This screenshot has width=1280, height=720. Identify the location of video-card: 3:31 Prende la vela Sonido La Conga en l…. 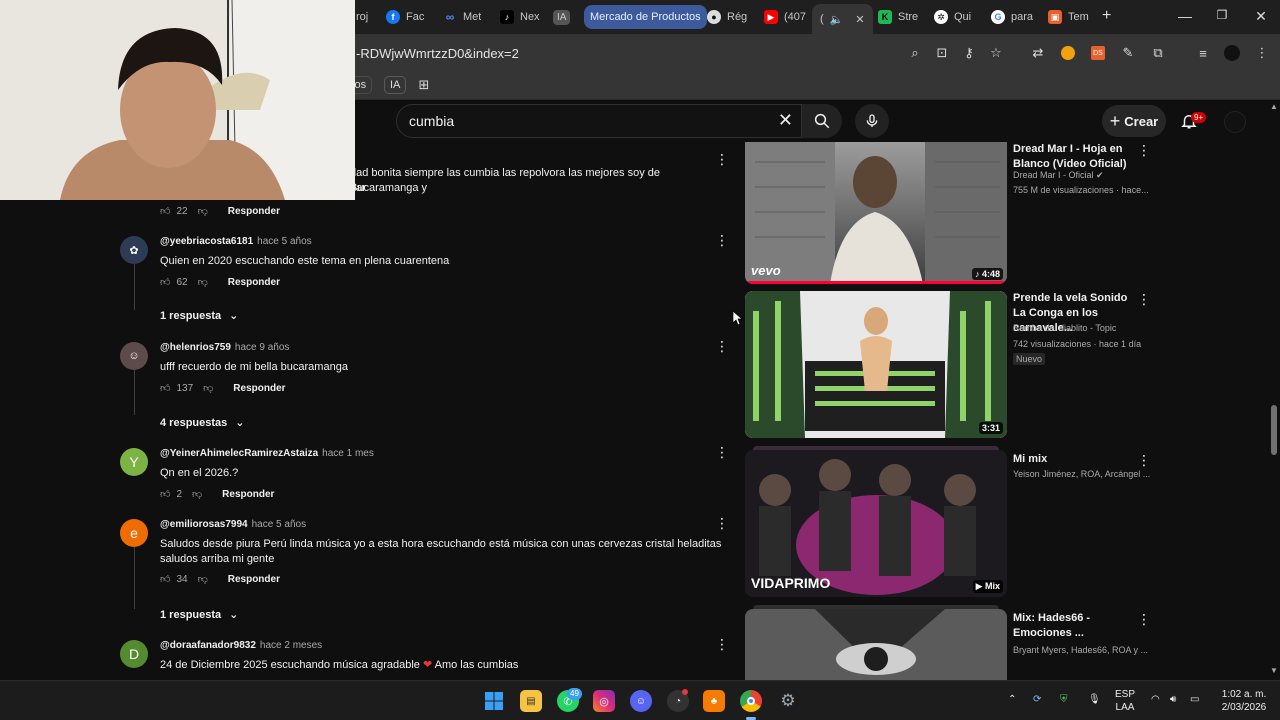
(948, 364).